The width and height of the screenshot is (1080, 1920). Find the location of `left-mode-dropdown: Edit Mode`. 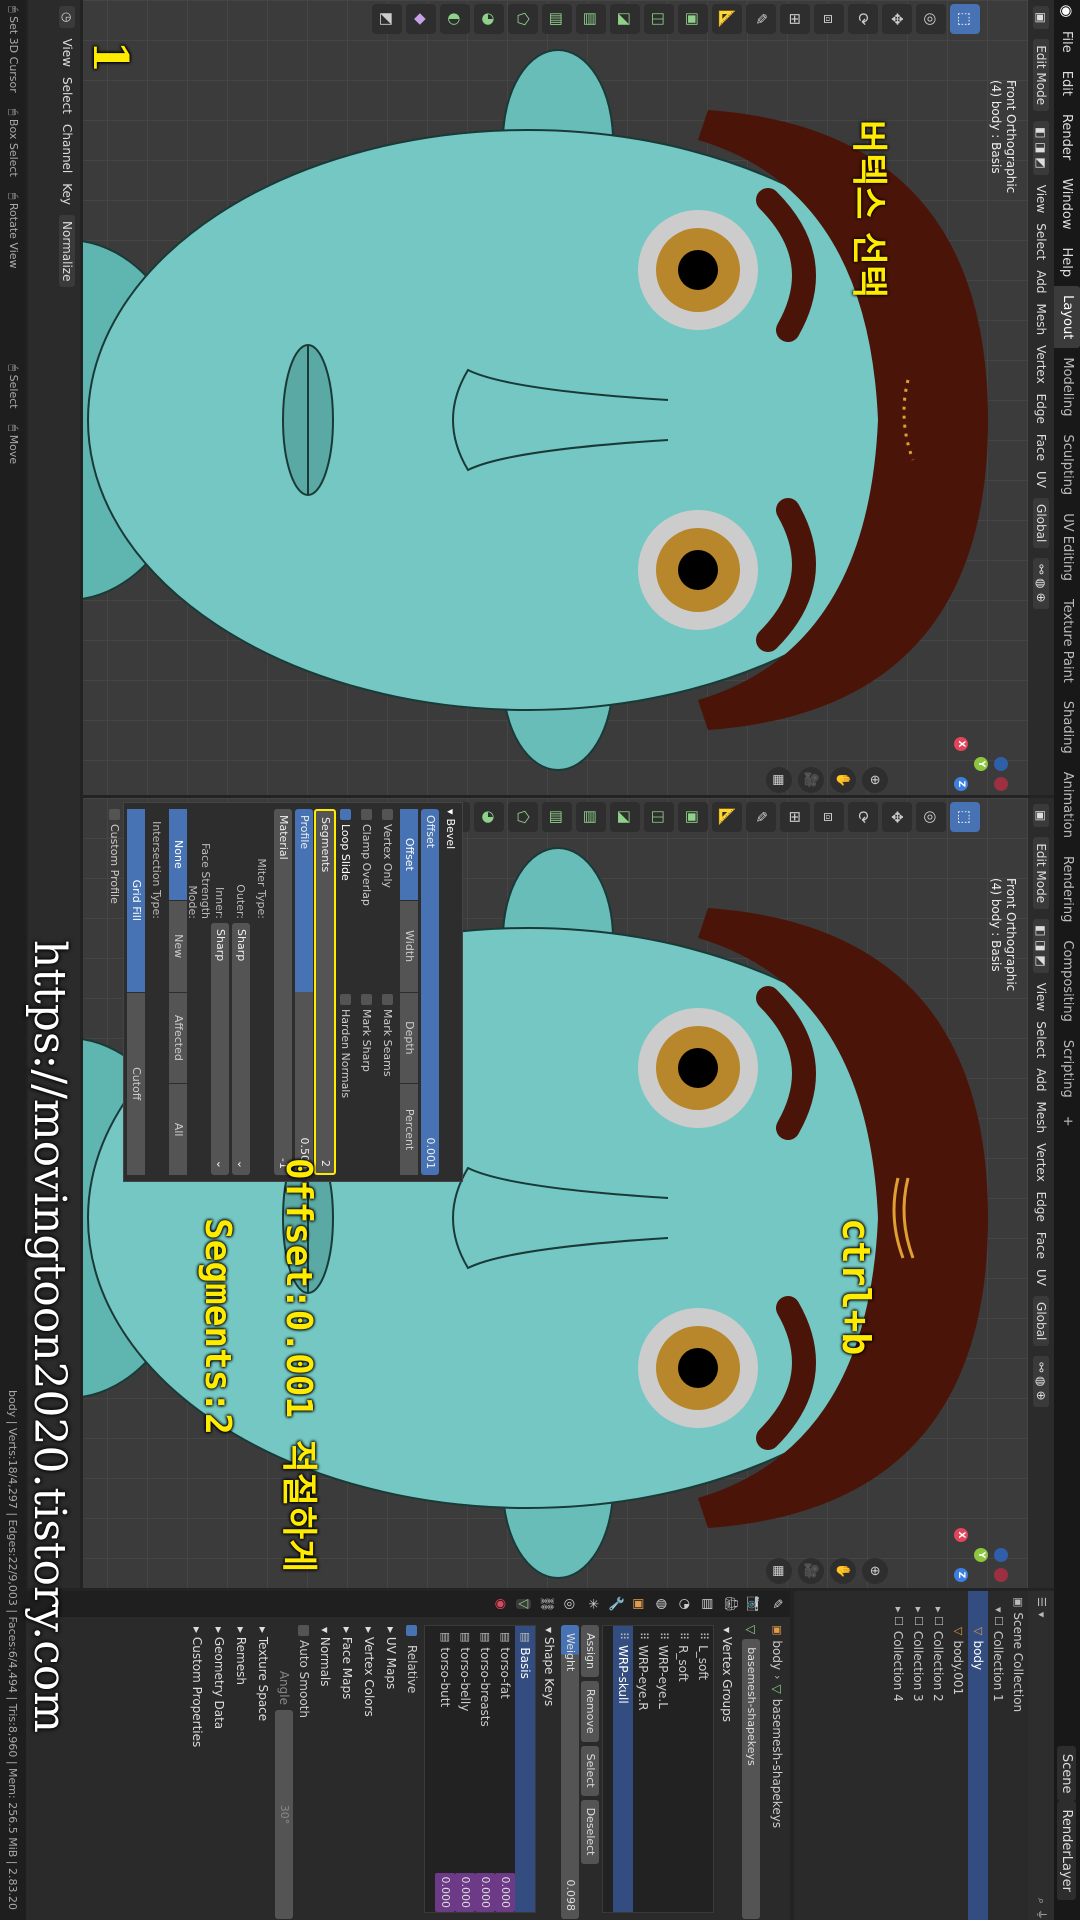

left-mode-dropdown: Edit Mode is located at coordinates (1041, 75).